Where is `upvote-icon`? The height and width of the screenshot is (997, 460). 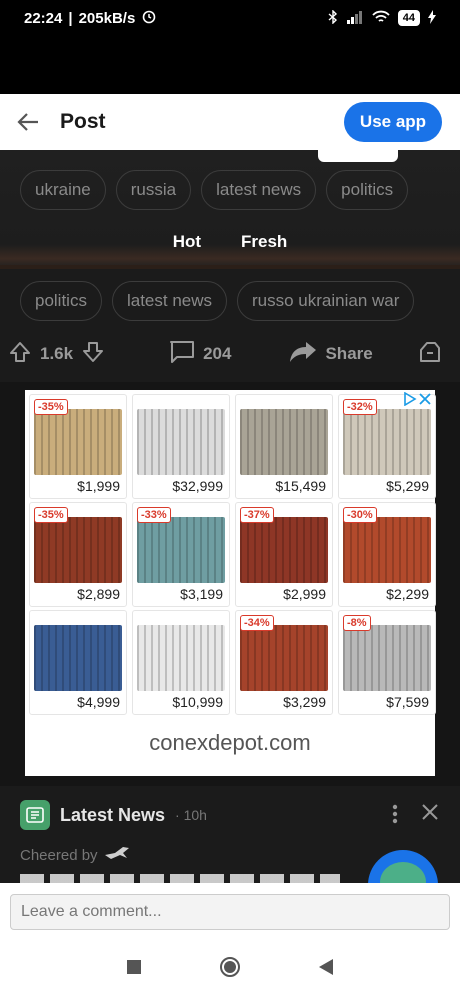 upvote-icon is located at coordinates (20, 354).